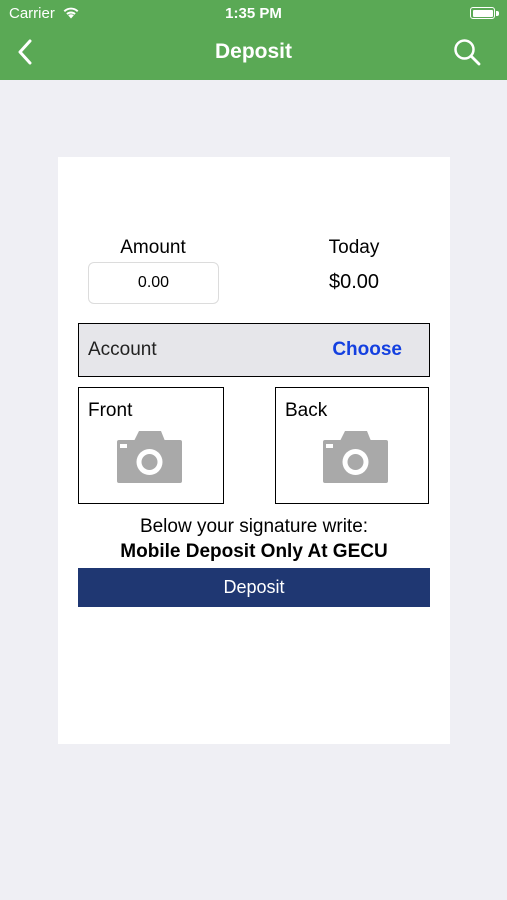 The image size is (507, 900). I want to click on account-label: Account, so click(122, 349).